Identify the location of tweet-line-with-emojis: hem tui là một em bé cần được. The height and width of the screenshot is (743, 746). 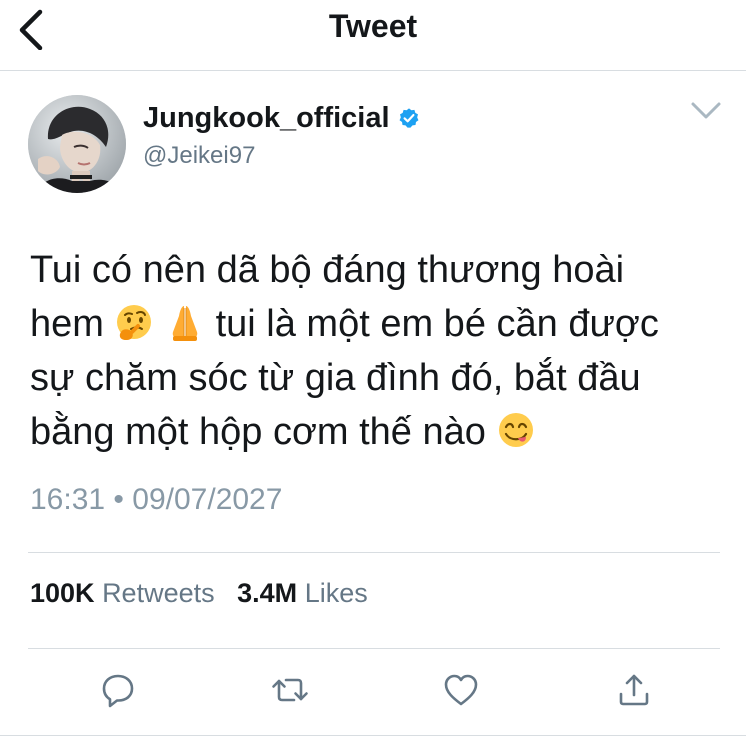
(380, 324).